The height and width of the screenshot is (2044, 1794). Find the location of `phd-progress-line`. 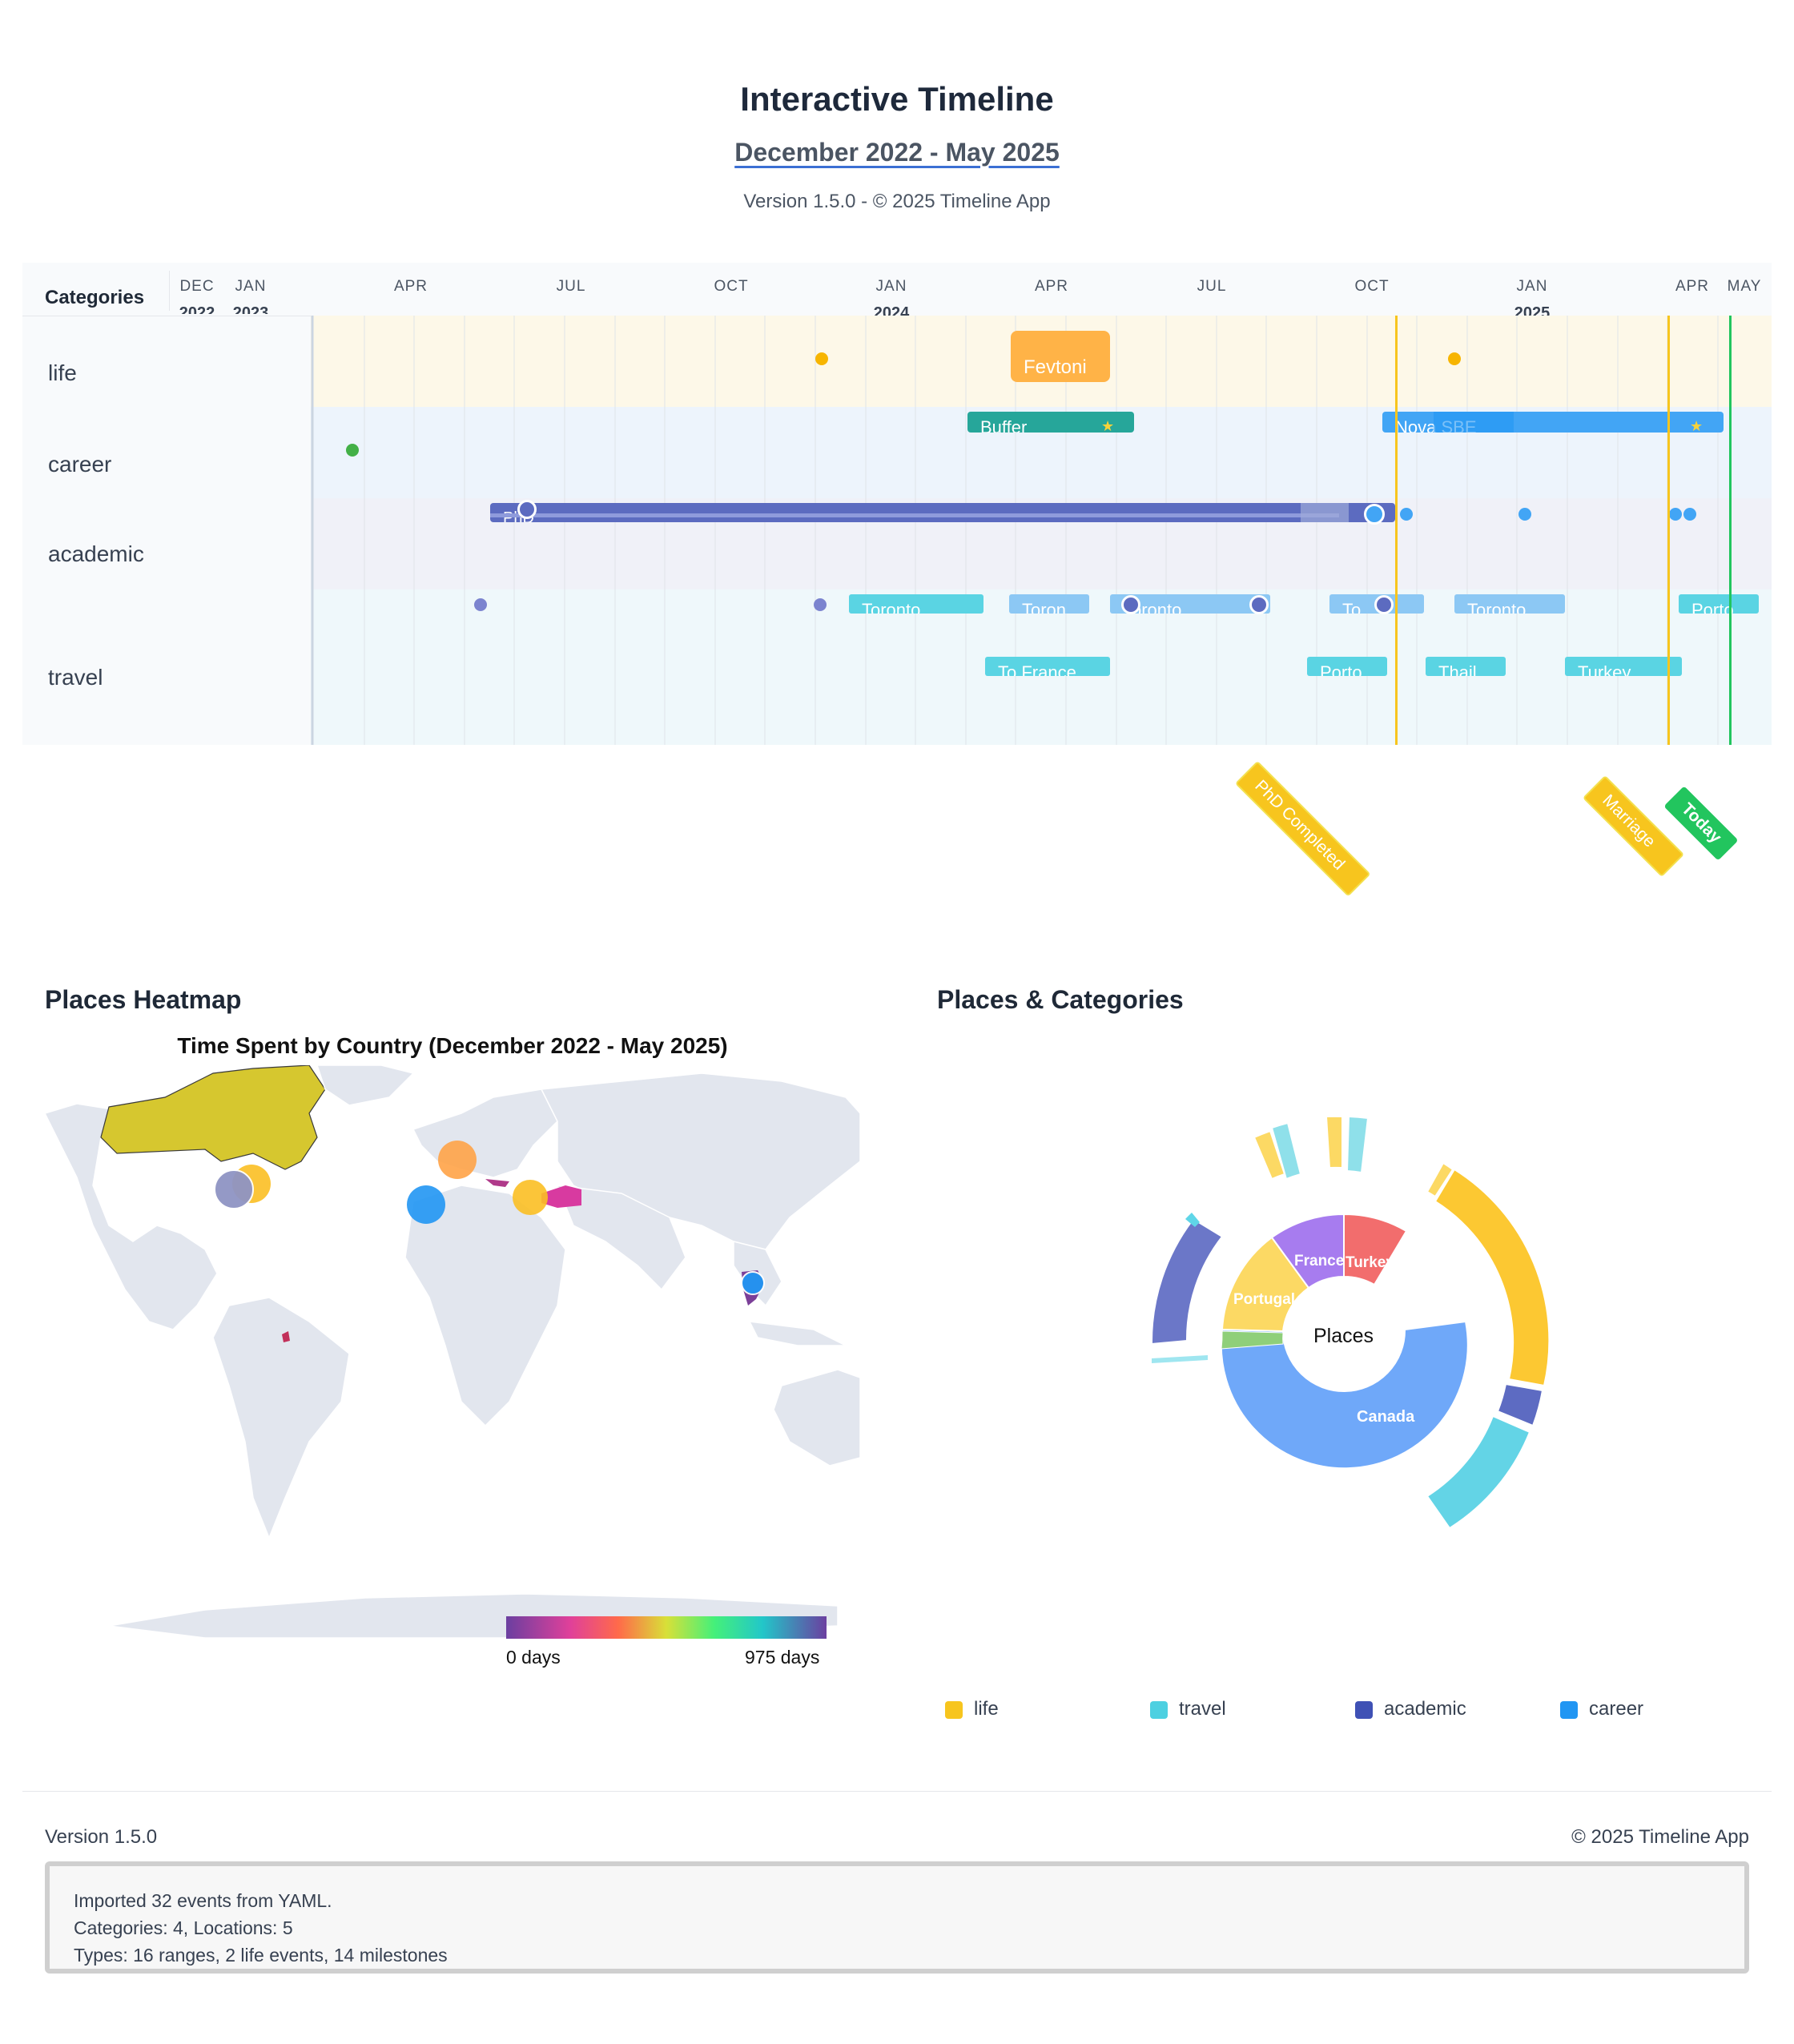

phd-progress-line is located at coordinates (914, 515).